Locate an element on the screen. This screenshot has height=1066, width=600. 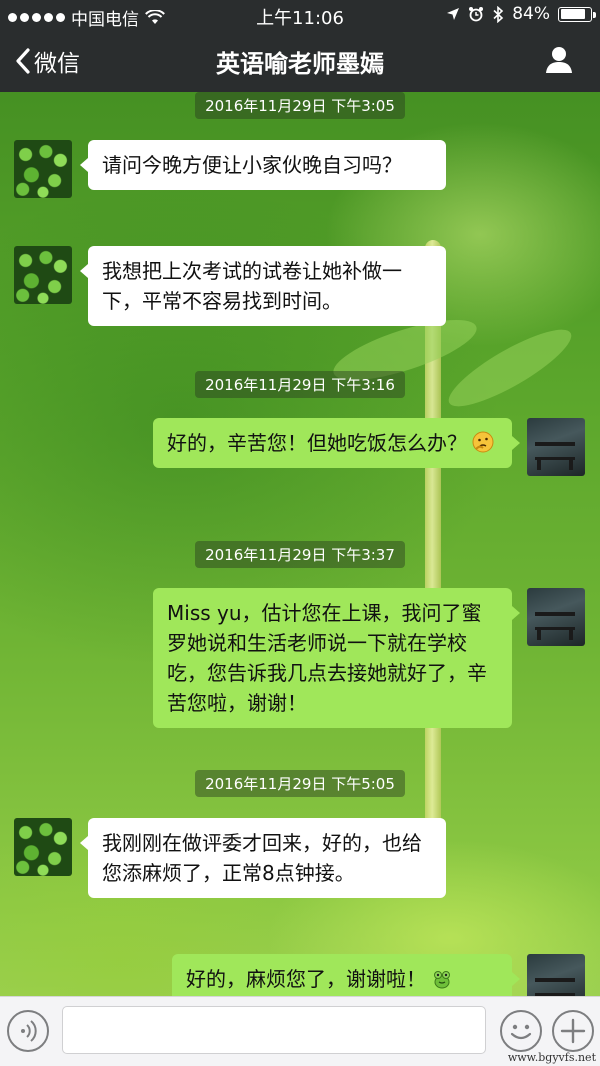
battery-percentage: 84% is located at coordinates (531, 14).